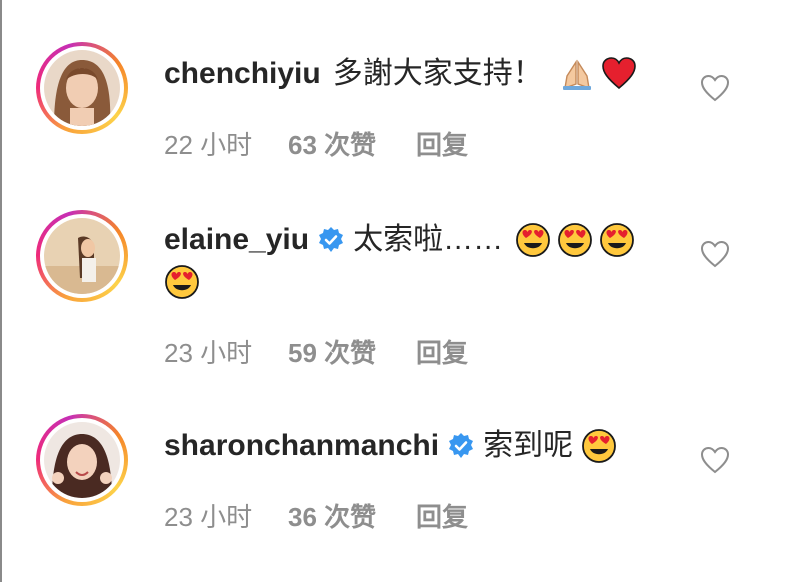 The image size is (800, 582). Describe the element at coordinates (576, 74) in the screenshot. I see `folded-hands-icon` at that location.